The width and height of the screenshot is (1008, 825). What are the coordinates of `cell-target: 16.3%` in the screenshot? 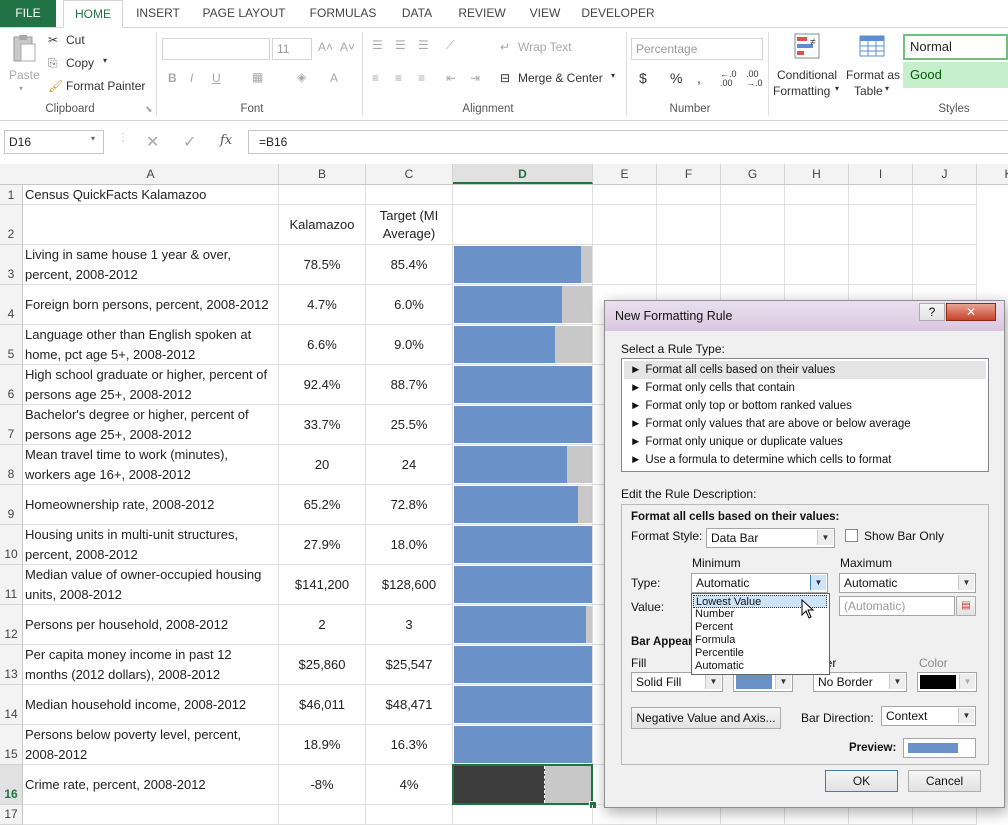 It's located at (409, 745).